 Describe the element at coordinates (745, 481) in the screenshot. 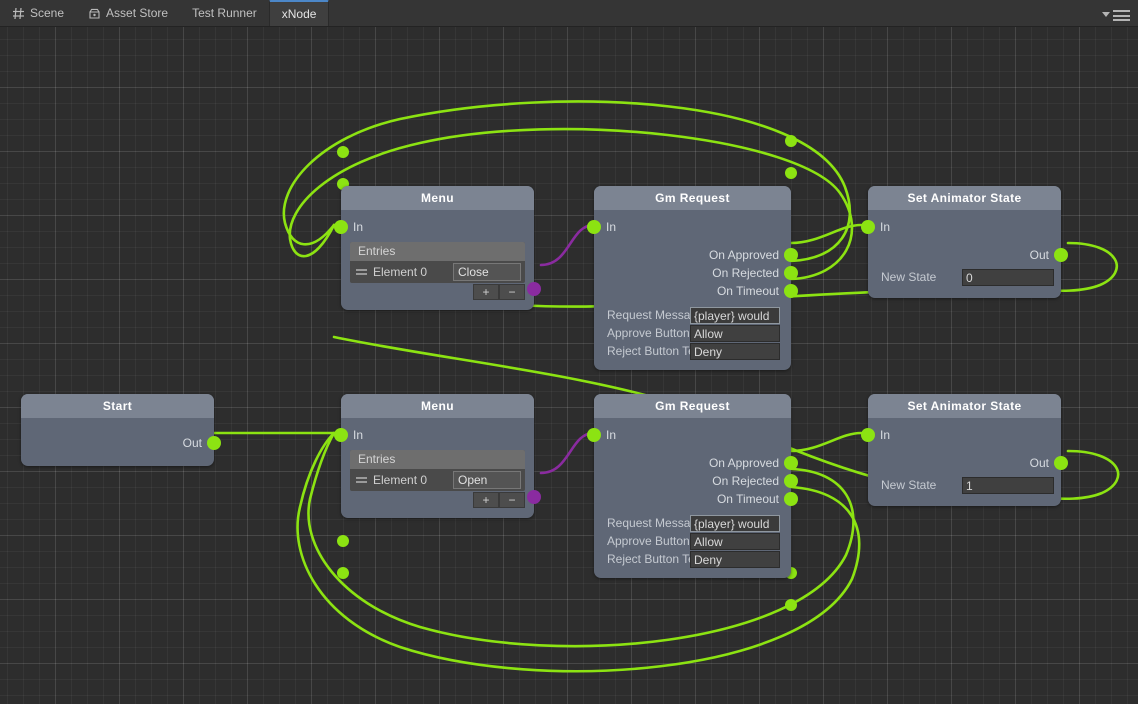

I see `port-label: On Rejected` at that location.